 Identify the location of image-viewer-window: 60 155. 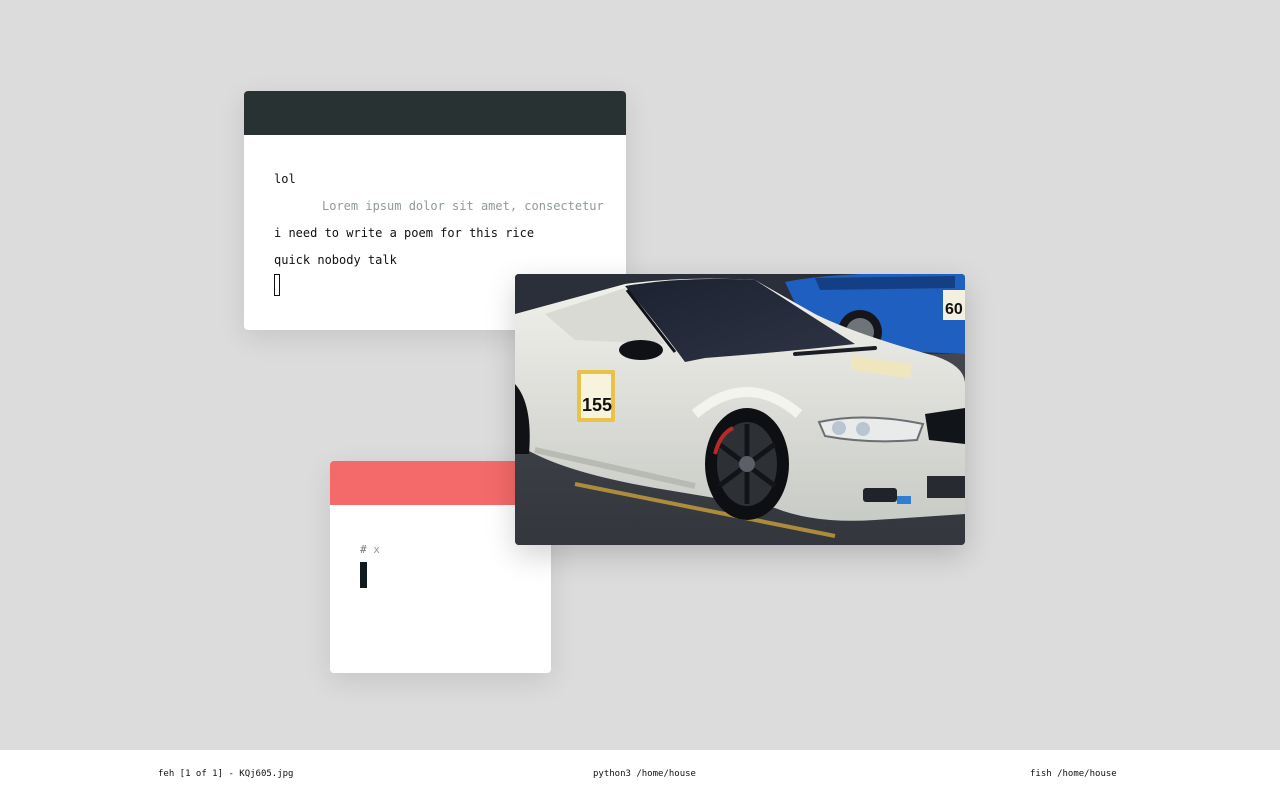
(740, 409).